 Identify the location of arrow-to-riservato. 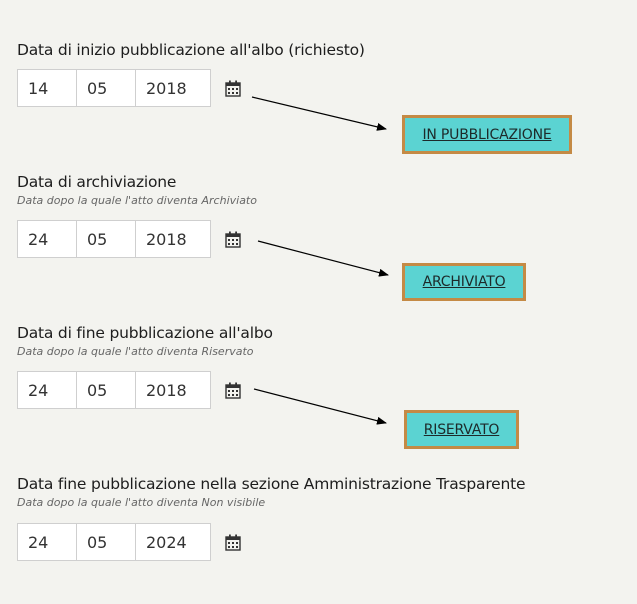
(320, 406).